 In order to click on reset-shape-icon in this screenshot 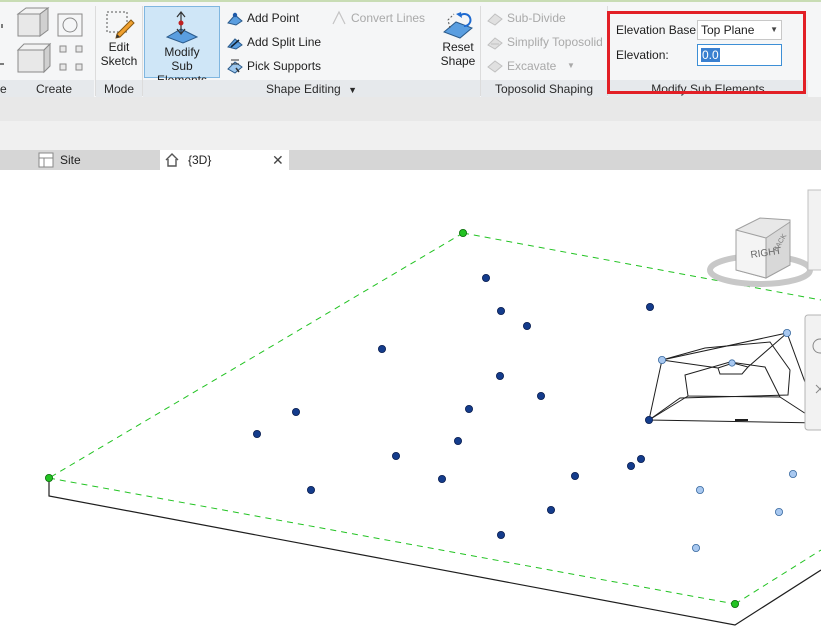, I will do `click(458, 25)`.